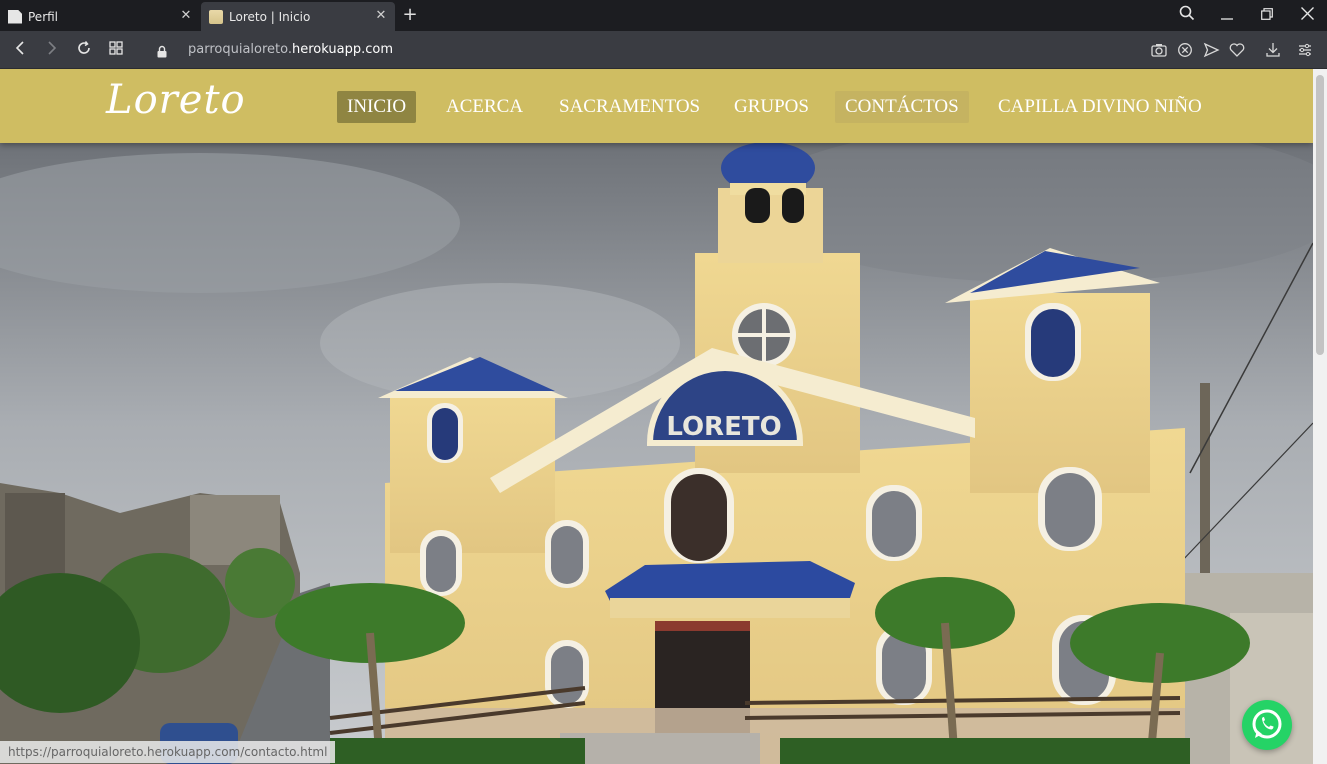 This screenshot has width=1327, height=764. I want to click on nav-capilla-divino-nino: CAPILLA DIVINO NIÑO, so click(1100, 107).